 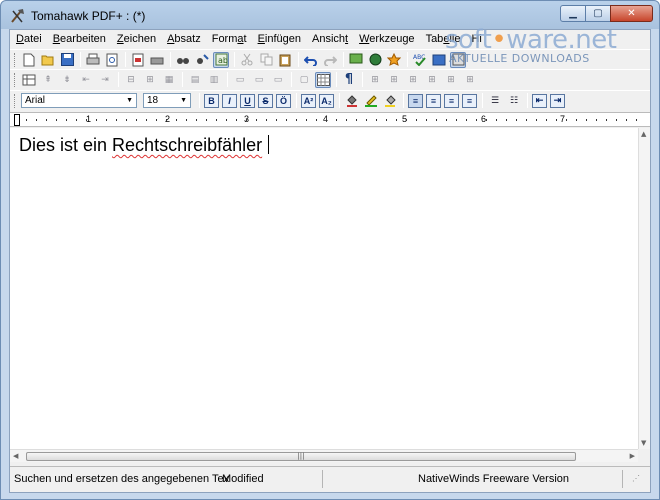 What do you see at coordinates (48, 60) in the screenshot?
I see `open-button` at bounding box center [48, 60].